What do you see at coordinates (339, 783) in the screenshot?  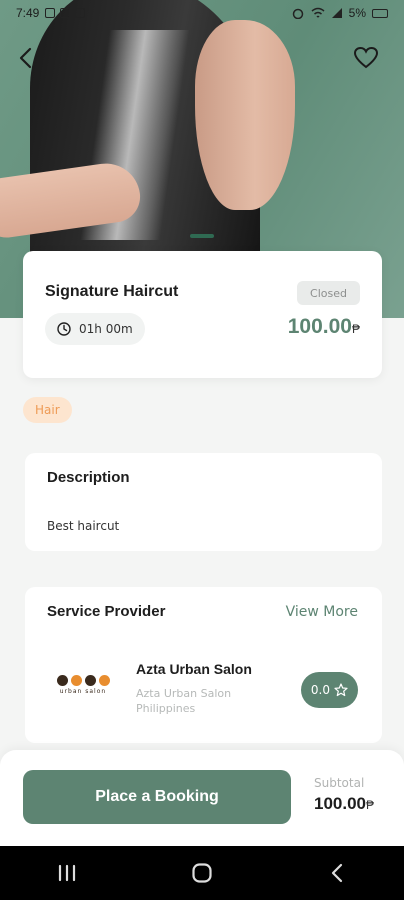 I see `subtotal-label: Subtotal` at bounding box center [339, 783].